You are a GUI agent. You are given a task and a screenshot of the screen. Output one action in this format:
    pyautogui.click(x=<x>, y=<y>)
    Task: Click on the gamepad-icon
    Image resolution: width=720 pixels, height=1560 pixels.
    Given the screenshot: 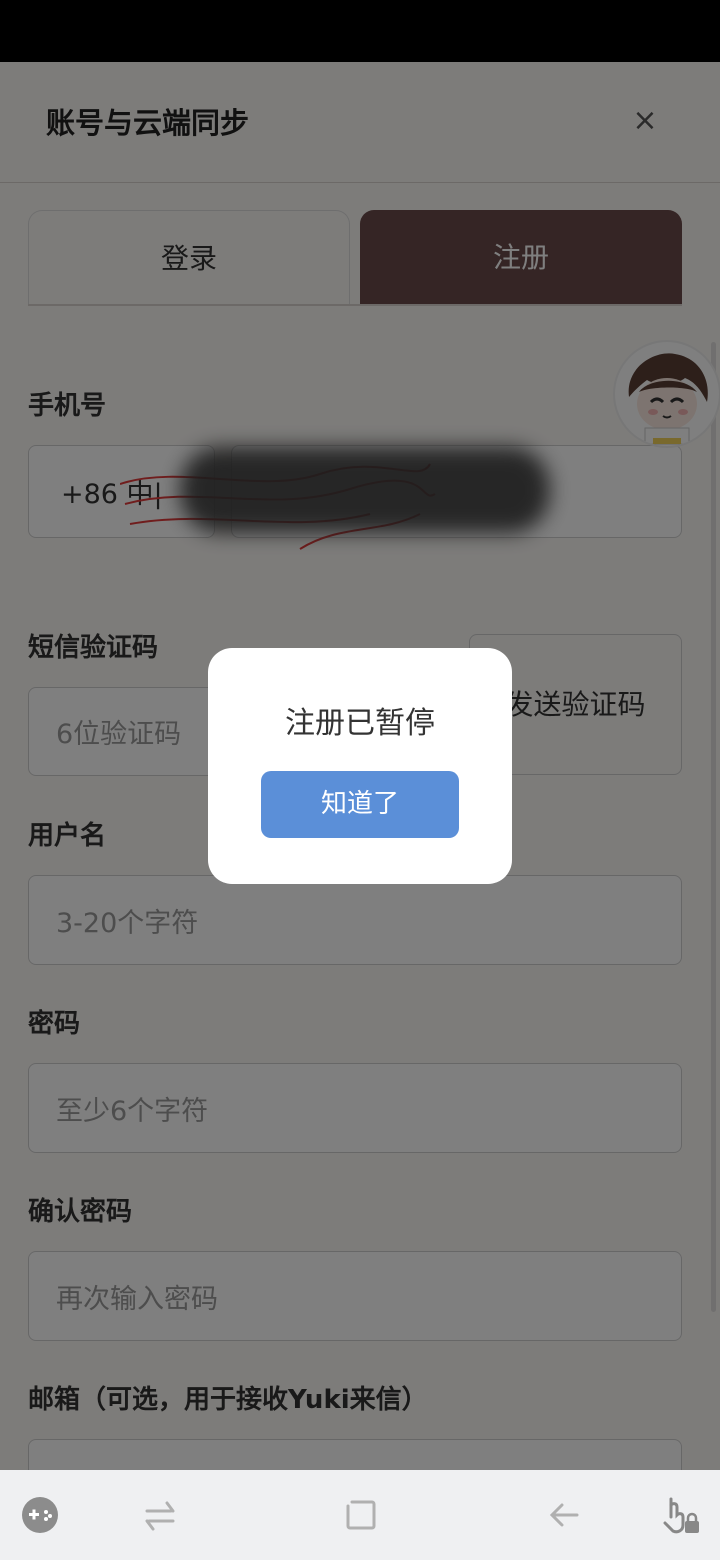 What is the action you would take?
    pyautogui.click(x=40, y=1515)
    